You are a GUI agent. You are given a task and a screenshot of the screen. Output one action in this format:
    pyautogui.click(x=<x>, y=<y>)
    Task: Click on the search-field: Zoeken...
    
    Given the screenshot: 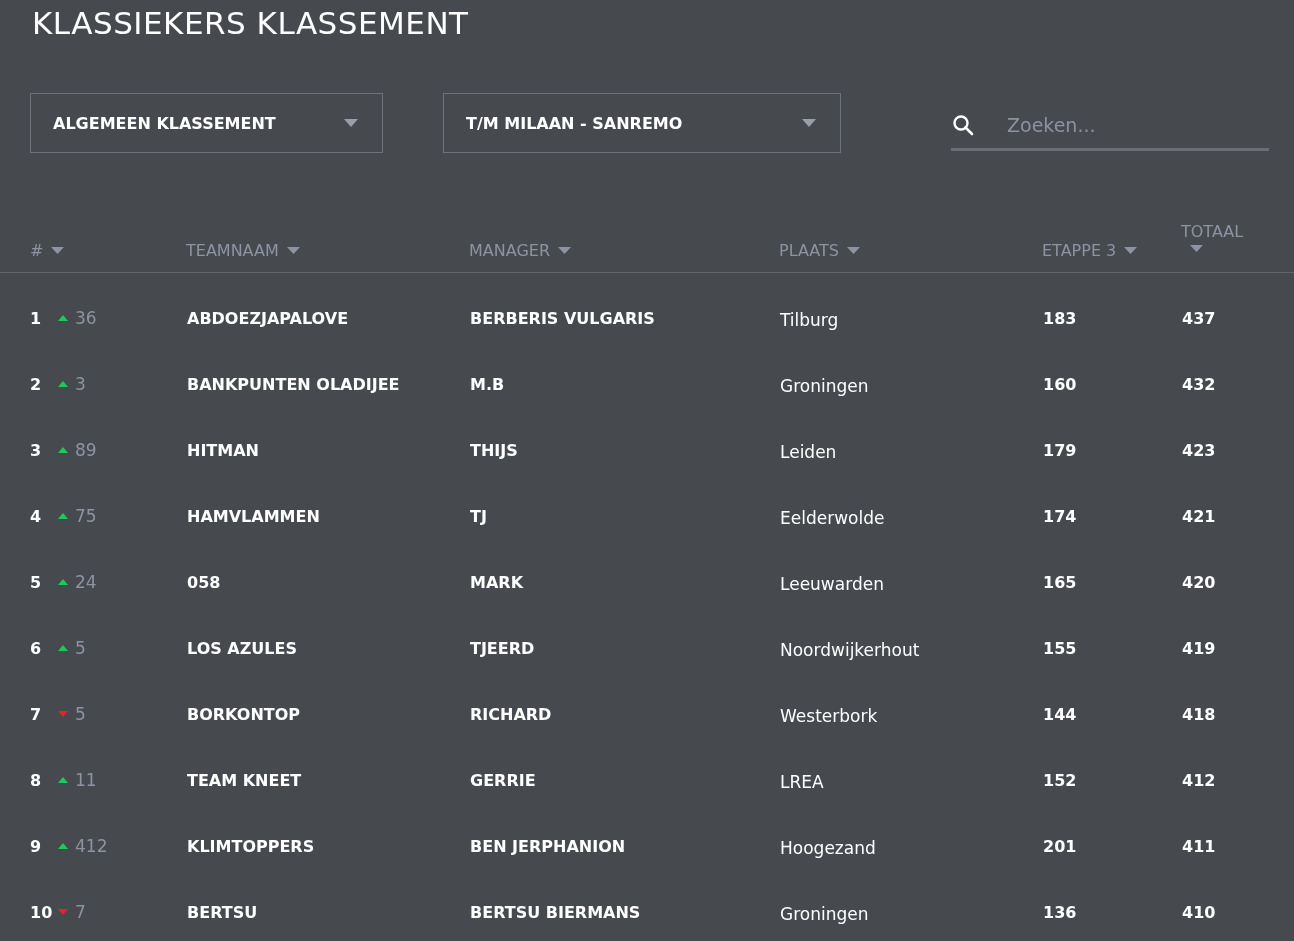 What is the action you would take?
    pyautogui.click(x=1132, y=124)
    